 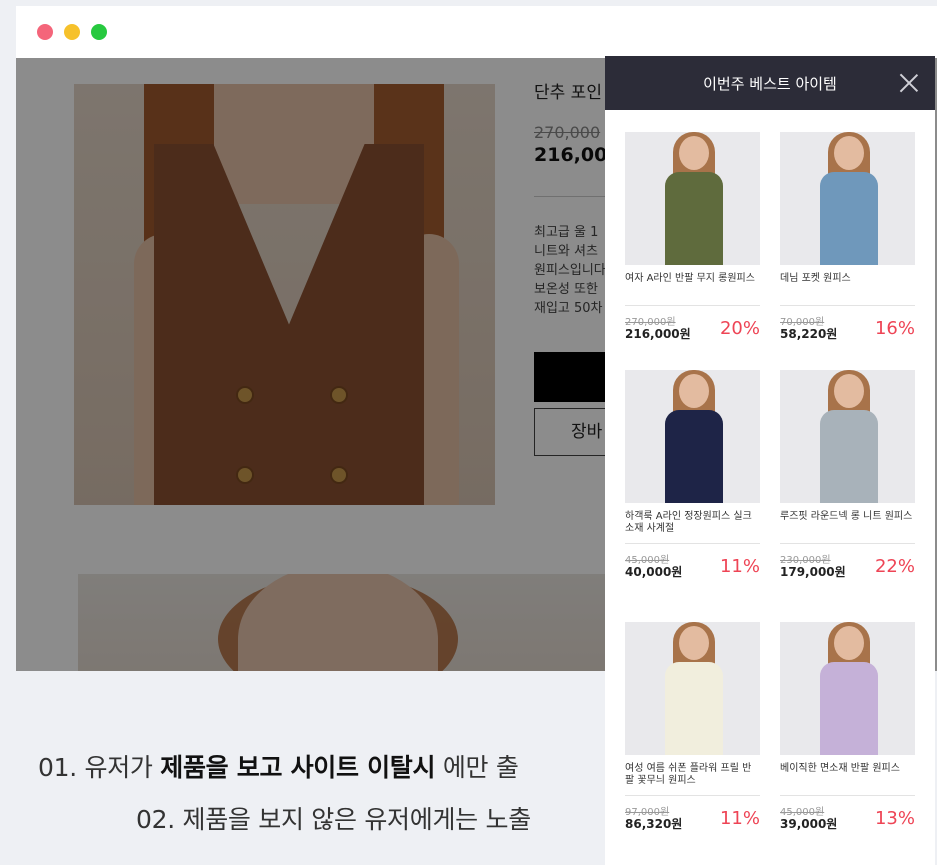 What do you see at coordinates (333, 819) in the screenshot?
I see `caption-line-2: 02. 제품을 보지 않은 유저에게는 노출` at bounding box center [333, 819].